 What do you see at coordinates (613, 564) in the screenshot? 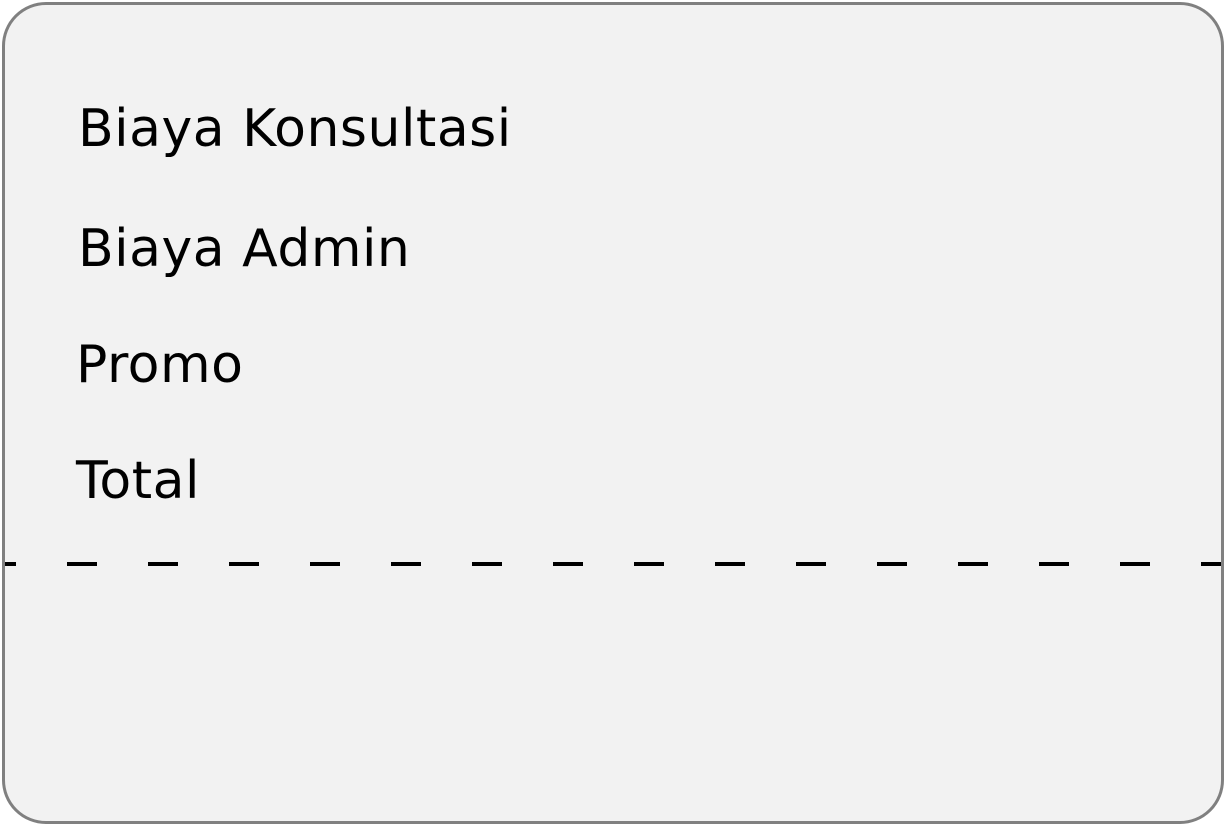
I see `dashed-divider` at bounding box center [613, 564].